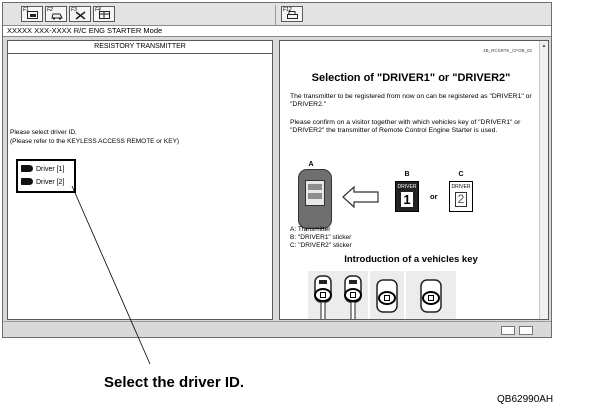 The image size is (592, 412). Describe the element at coordinates (111, 275) in the screenshot. I see `callout-leader-line` at that location.